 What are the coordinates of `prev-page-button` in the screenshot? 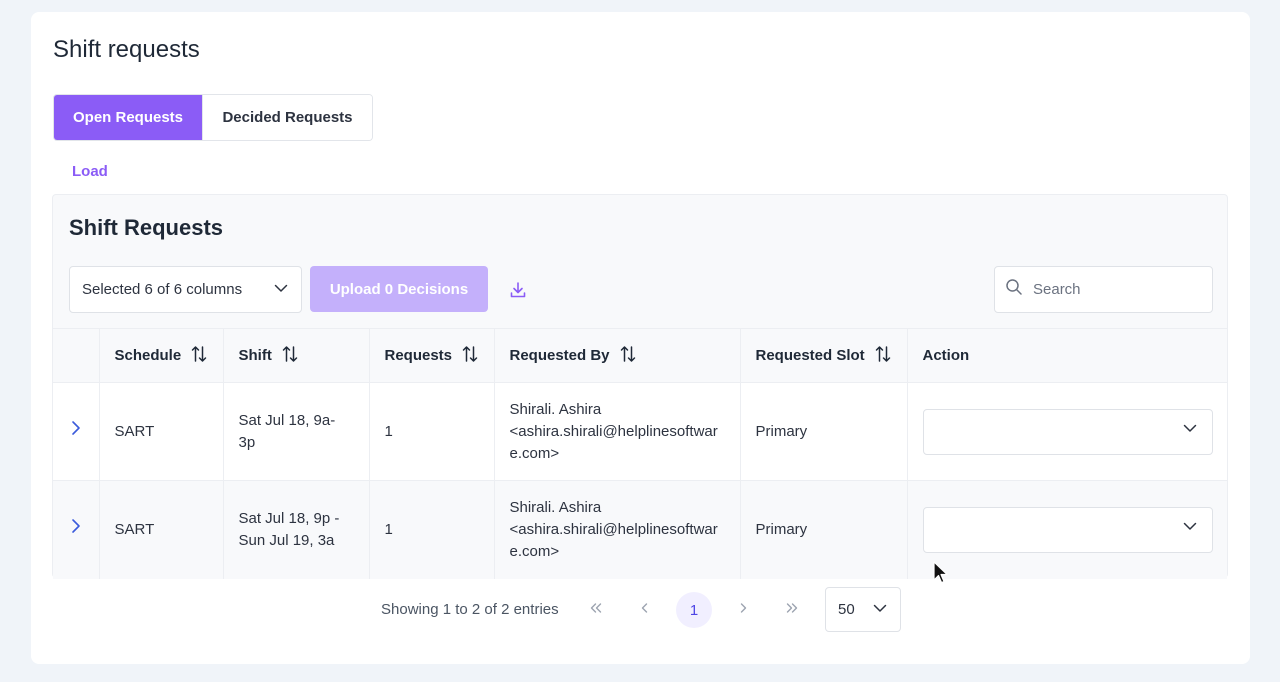 It's located at (645, 610).